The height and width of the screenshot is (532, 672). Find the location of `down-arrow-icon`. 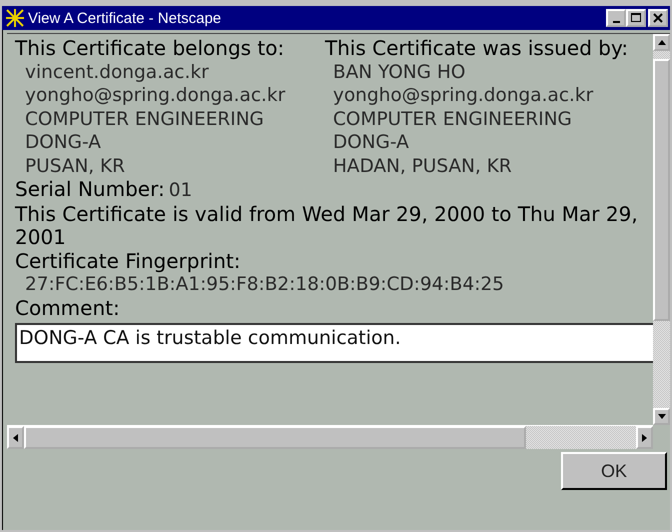

down-arrow-icon is located at coordinates (662, 416).